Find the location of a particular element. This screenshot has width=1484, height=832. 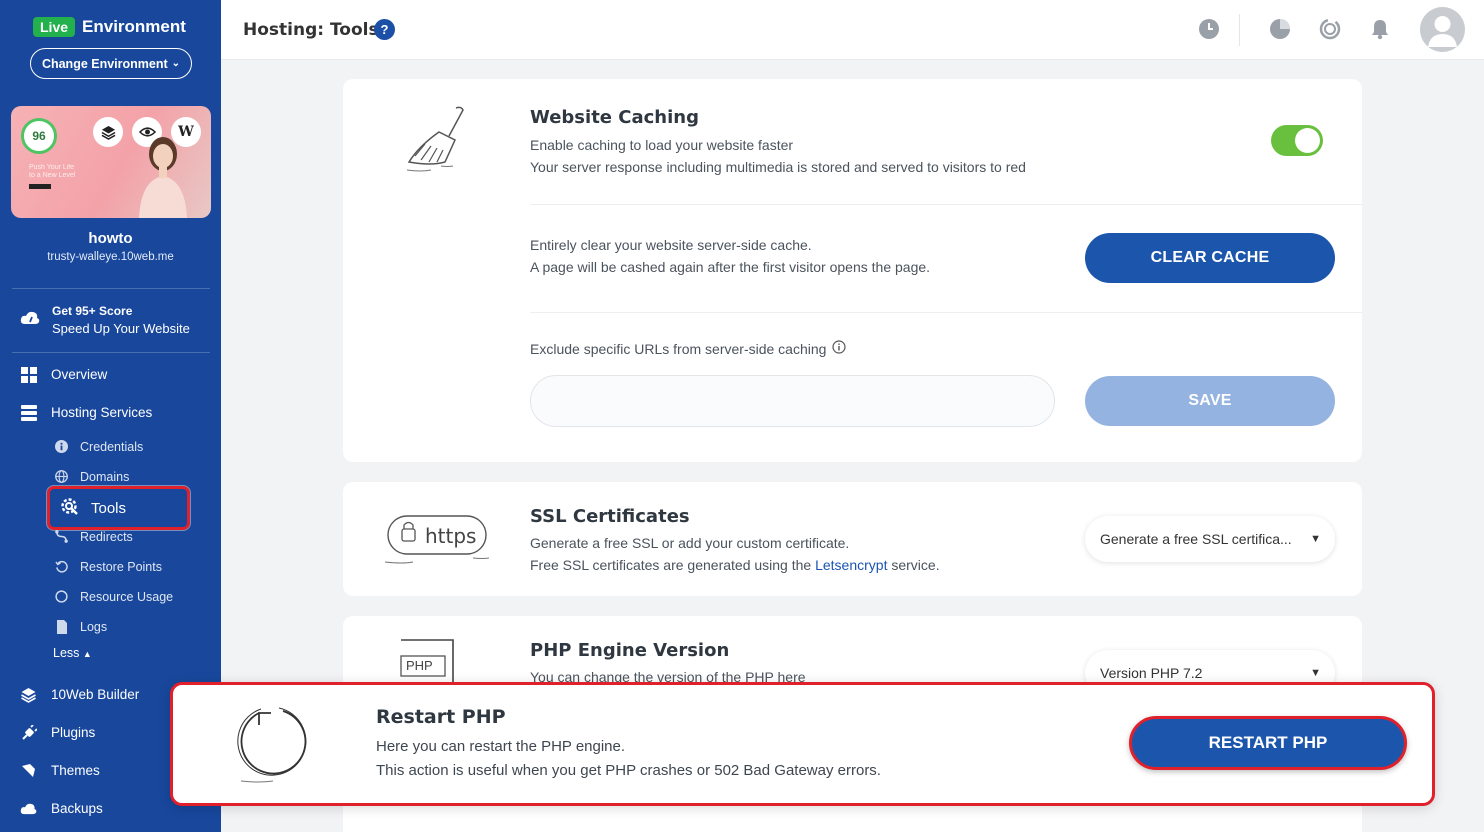

sidebar-item-domains: Domains is located at coordinates (91, 476).